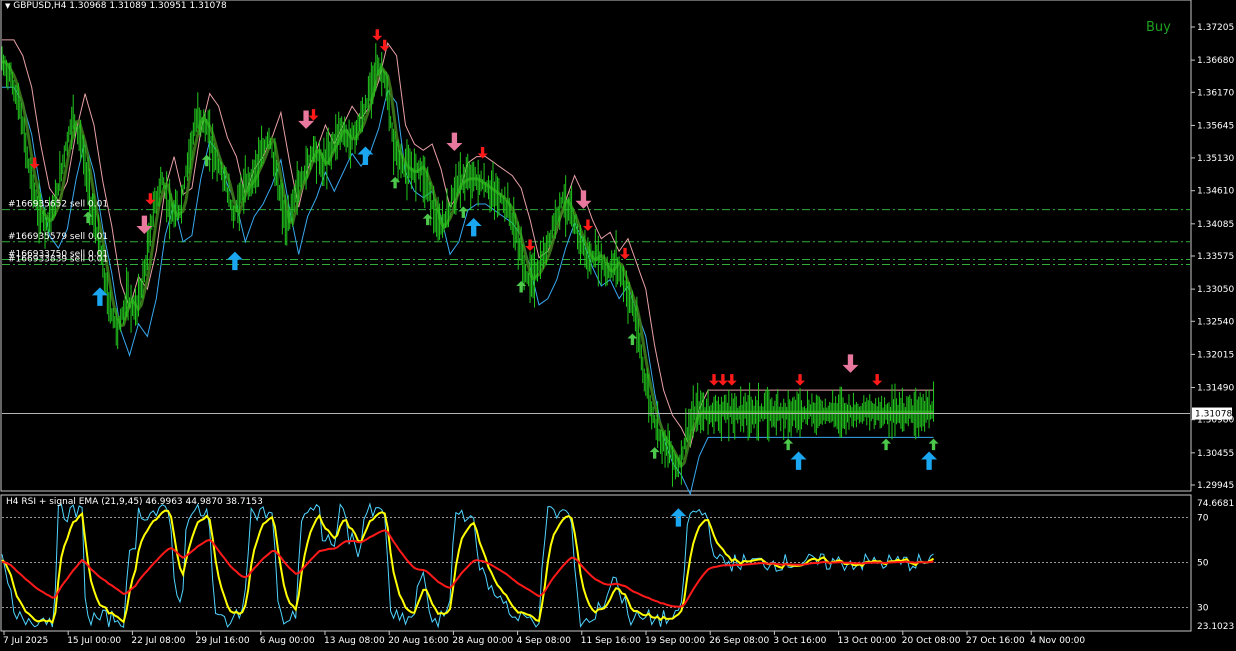 Image resolution: width=1236 pixels, height=651 pixels. What do you see at coordinates (611, 641) in the screenshot?
I see `time-tick-label: 11 Sep 16:00` at bounding box center [611, 641].